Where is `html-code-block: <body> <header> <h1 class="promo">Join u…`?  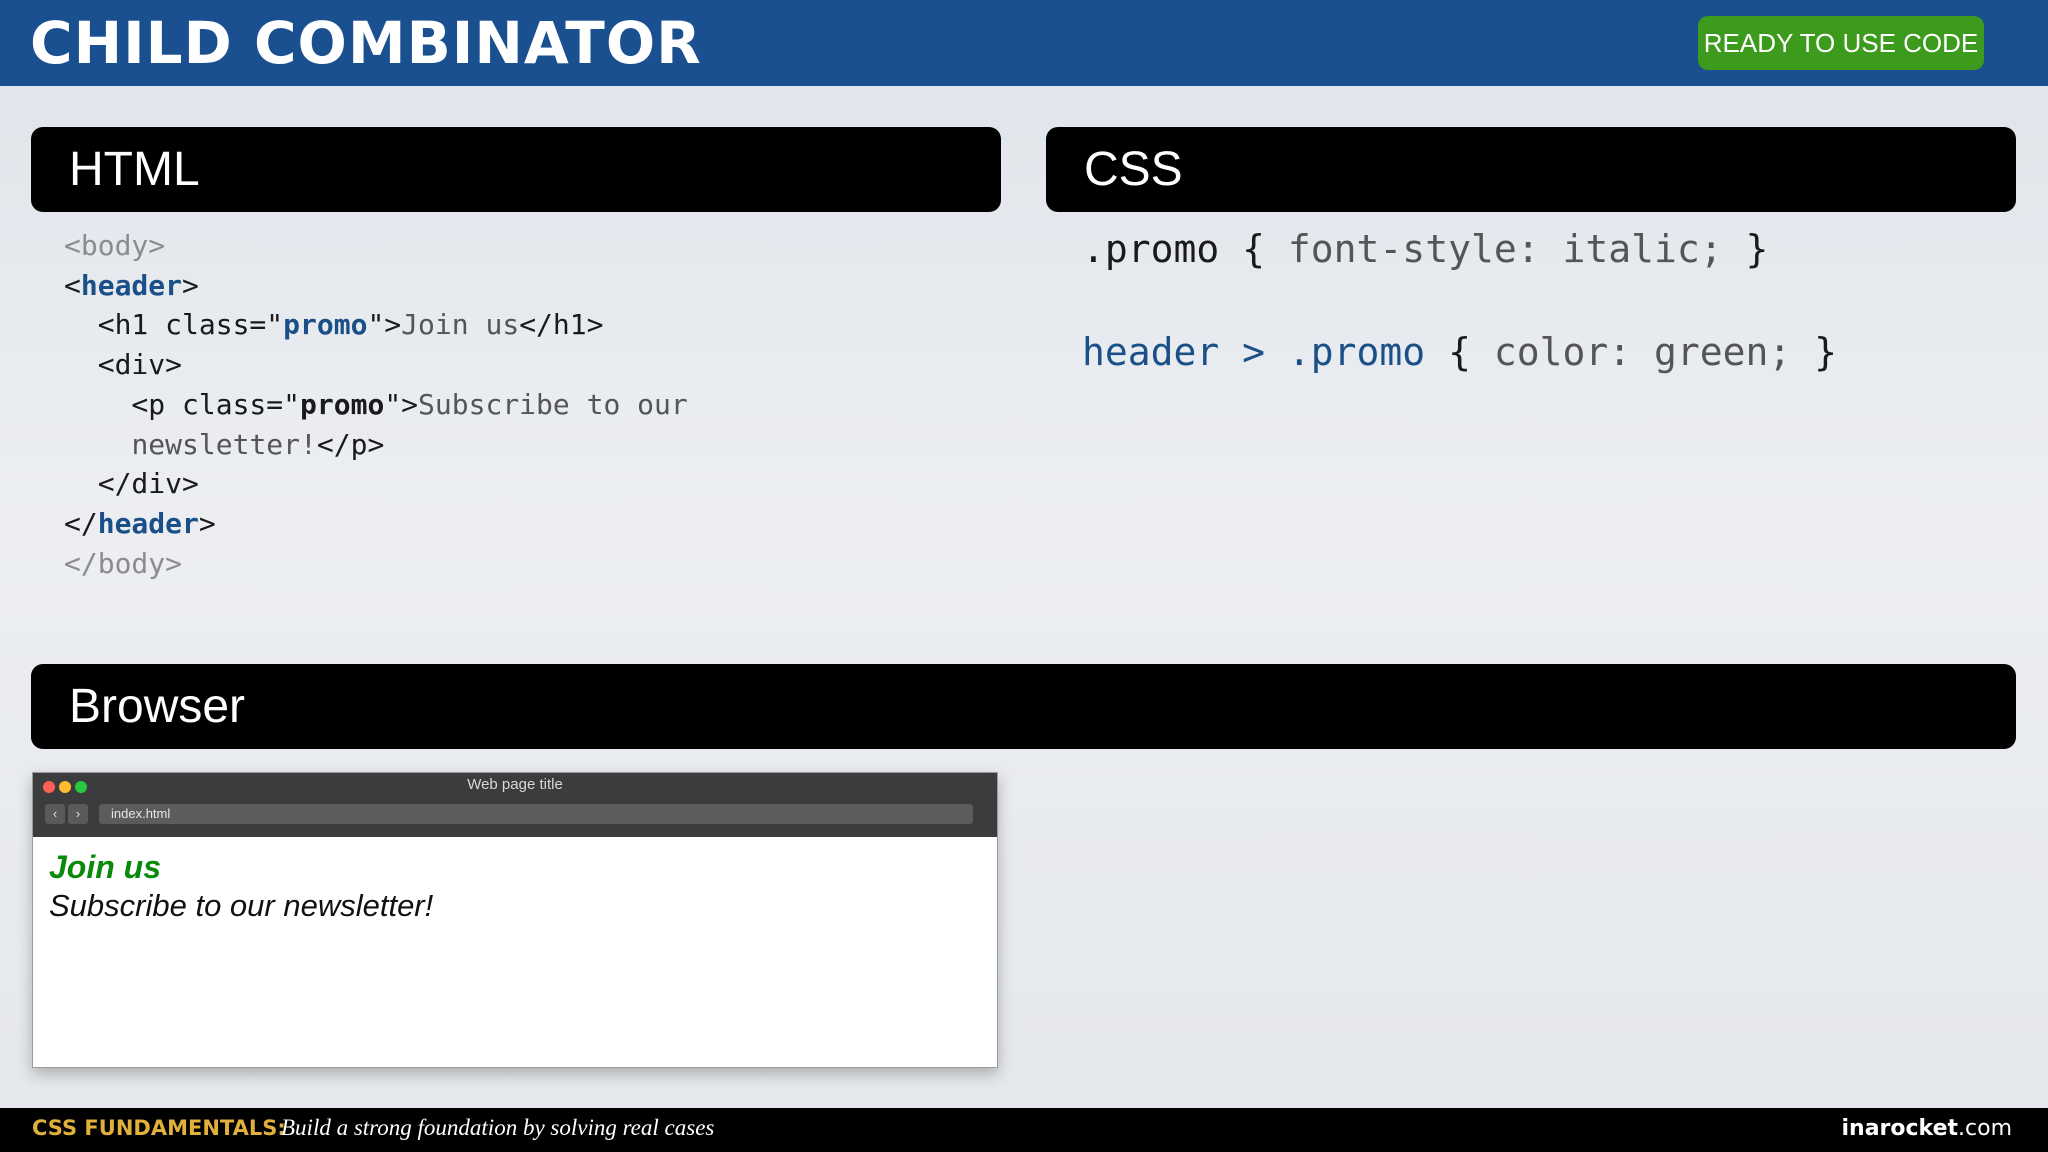
html-code-block: <body> <header> <h1 class="promo">Join u… is located at coordinates (376, 404).